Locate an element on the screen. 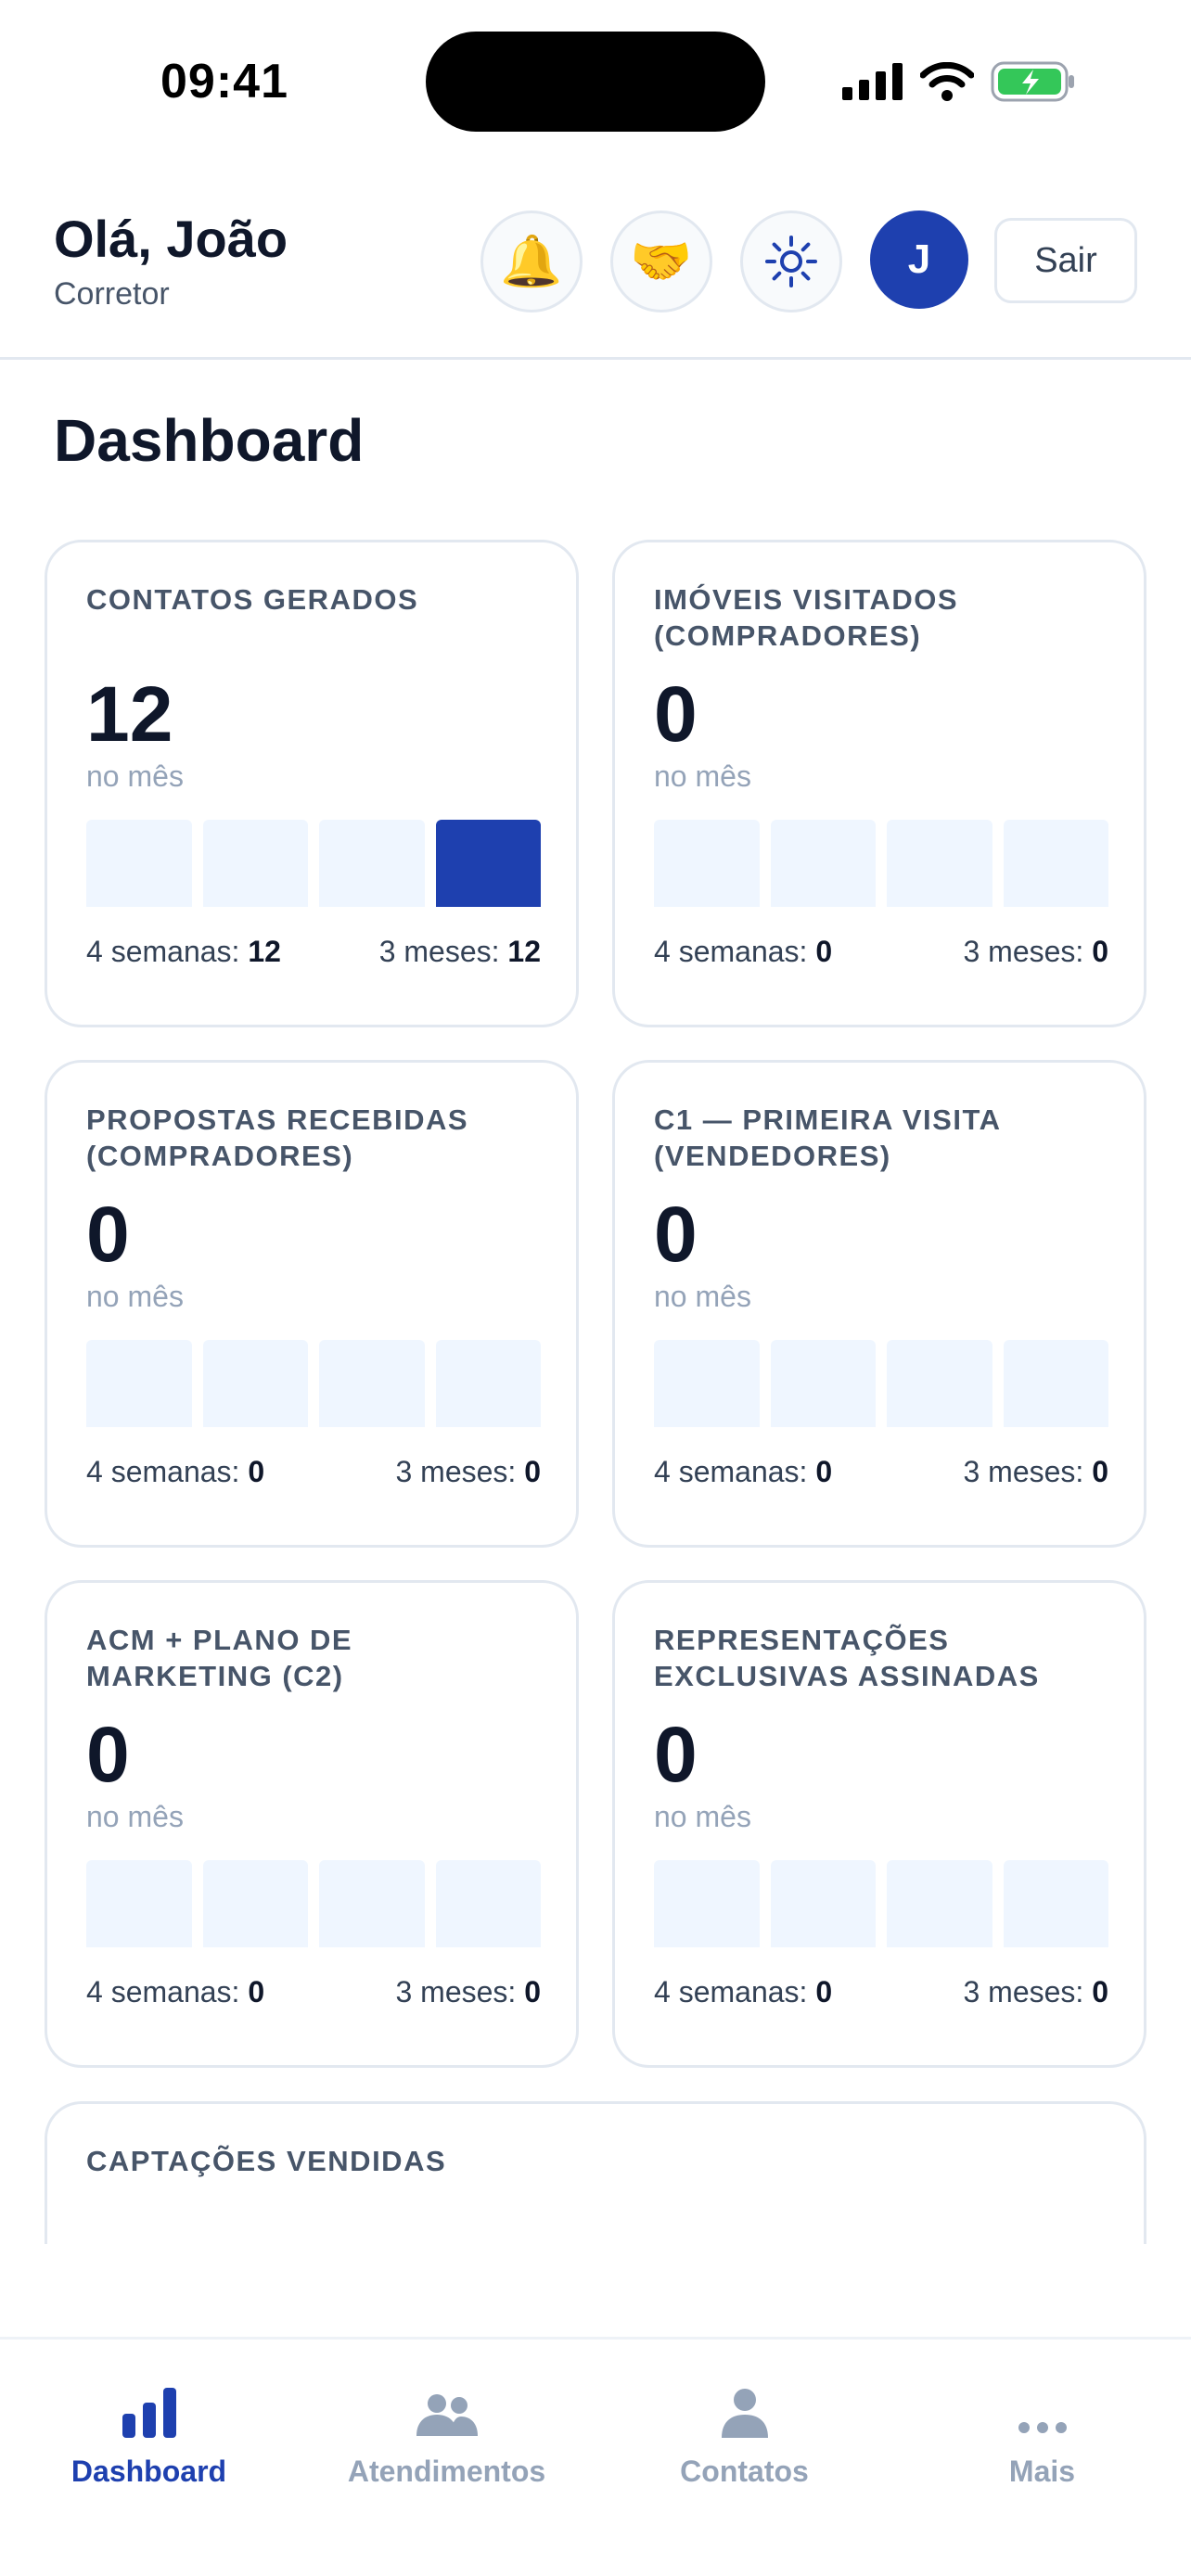  weeks-value: 12 is located at coordinates (264, 951).